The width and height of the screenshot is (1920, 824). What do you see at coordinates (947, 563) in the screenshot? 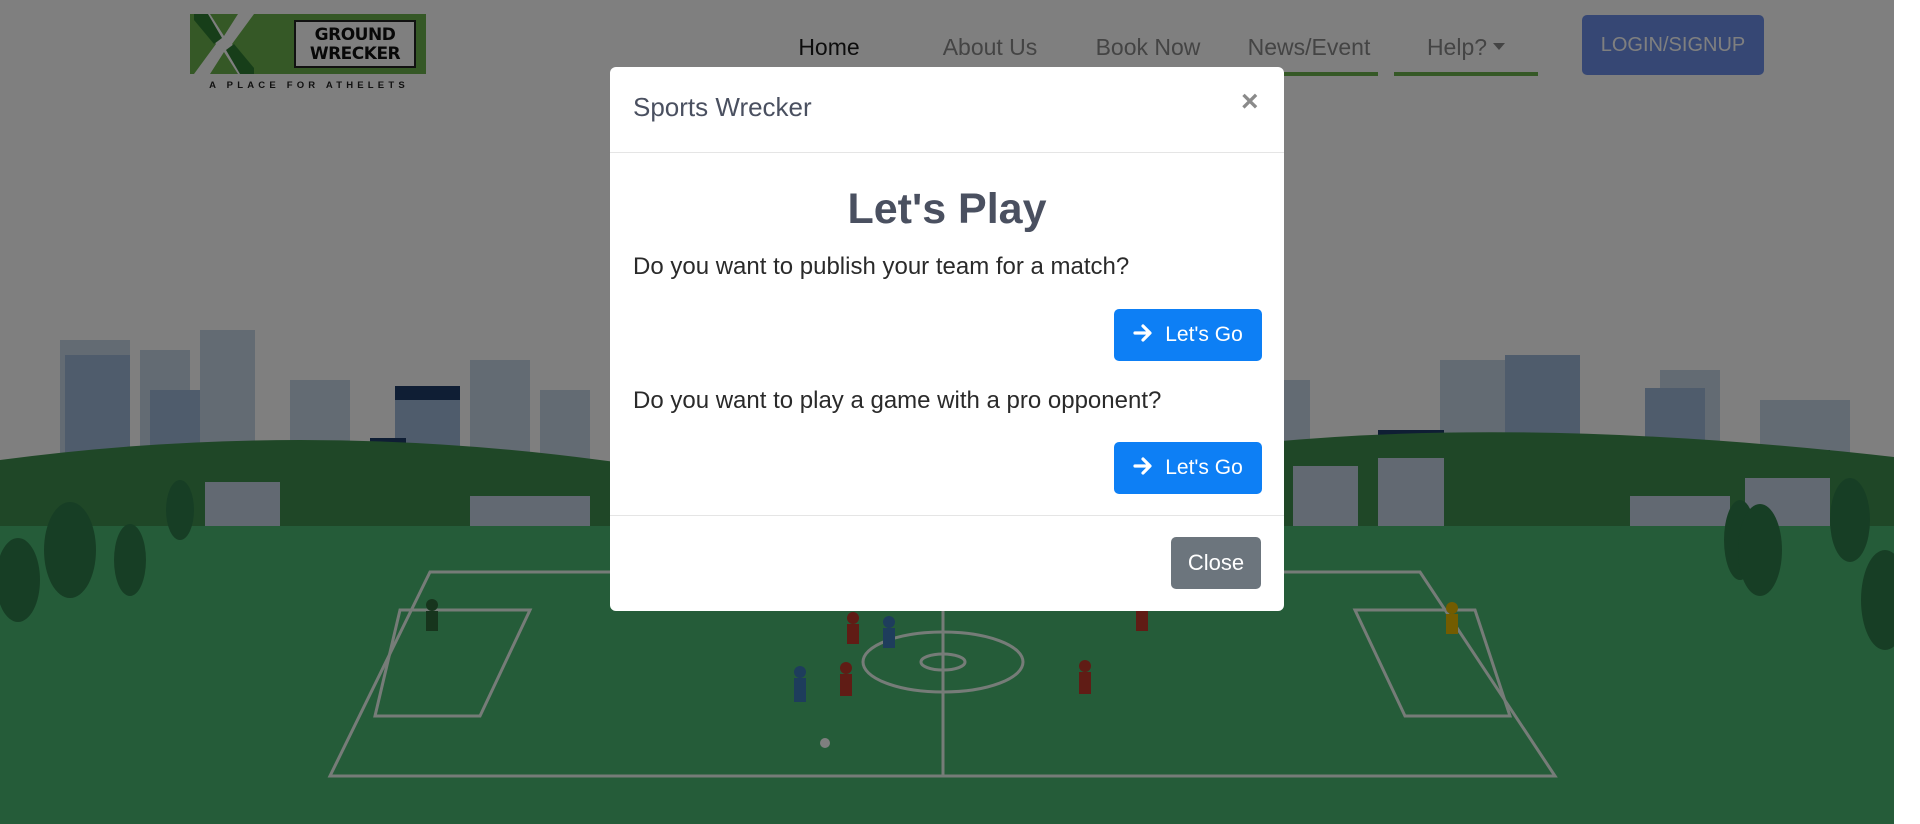
I see `modal-footer: Close` at bounding box center [947, 563].